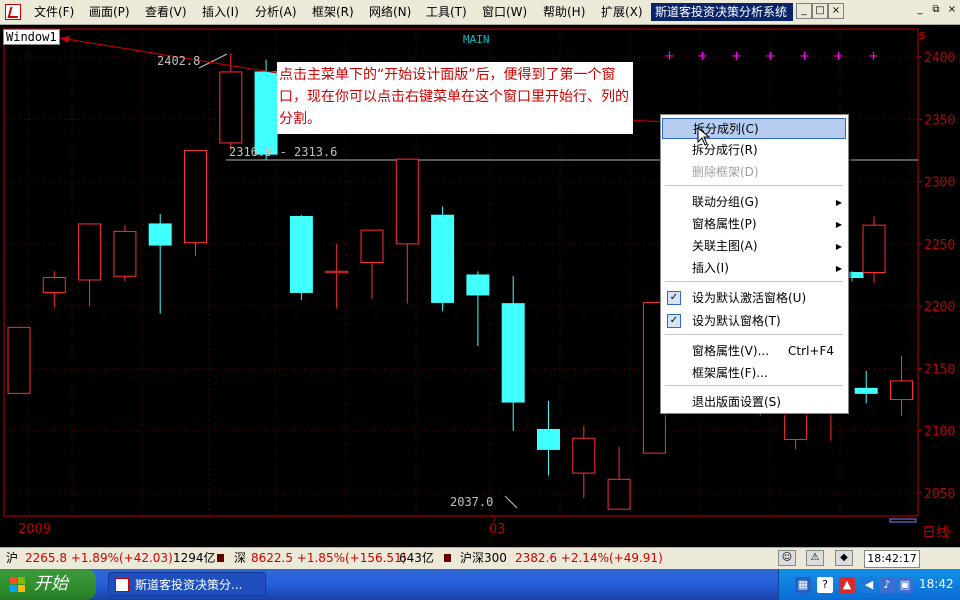 The height and width of the screenshot is (600, 960). I want to click on scroll-marker, so click(903, 520).